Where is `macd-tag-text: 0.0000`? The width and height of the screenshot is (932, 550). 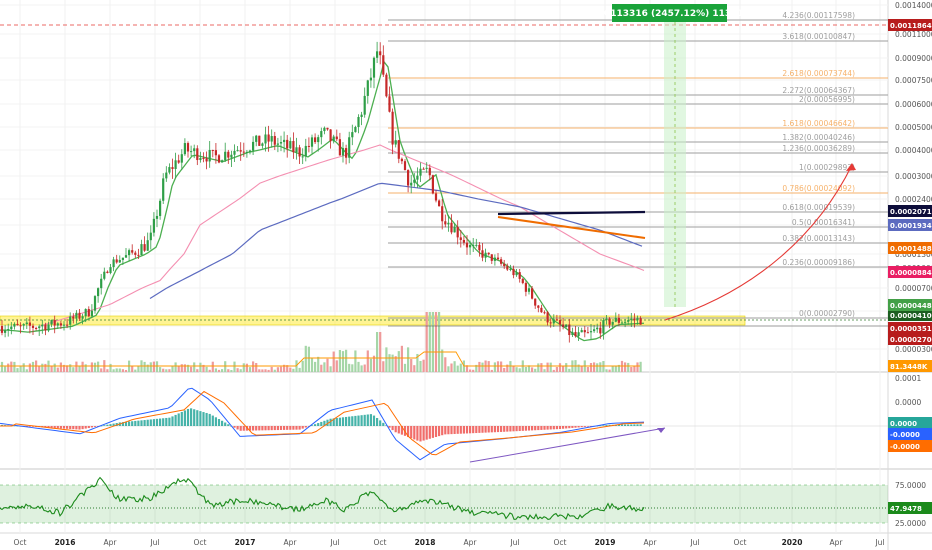 macd-tag-text: 0.0000 is located at coordinates (903, 424).